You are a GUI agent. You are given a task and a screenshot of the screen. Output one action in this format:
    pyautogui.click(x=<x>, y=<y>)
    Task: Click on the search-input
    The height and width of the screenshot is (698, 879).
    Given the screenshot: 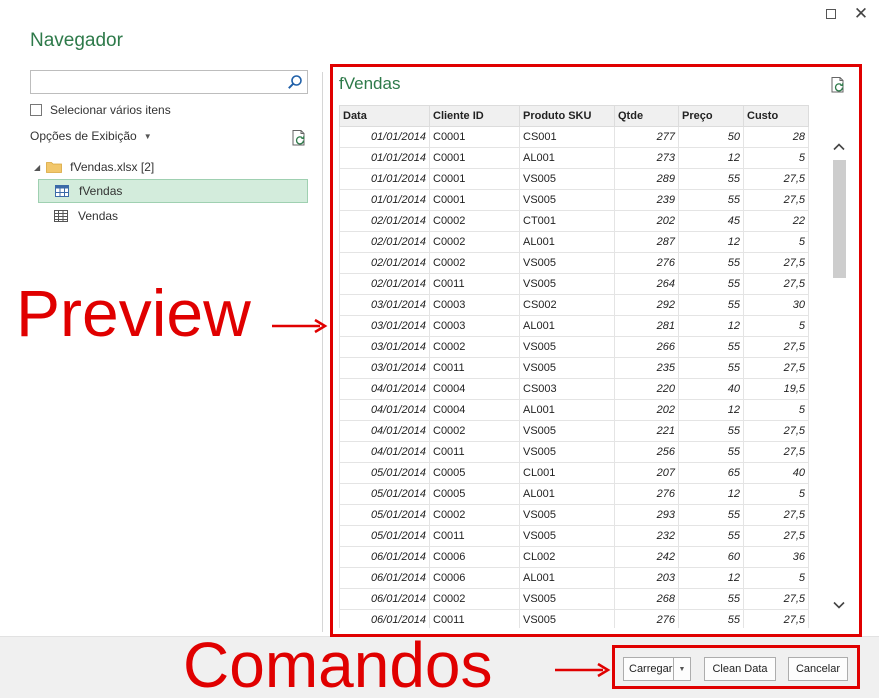 What is the action you would take?
    pyautogui.click(x=156, y=82)
    